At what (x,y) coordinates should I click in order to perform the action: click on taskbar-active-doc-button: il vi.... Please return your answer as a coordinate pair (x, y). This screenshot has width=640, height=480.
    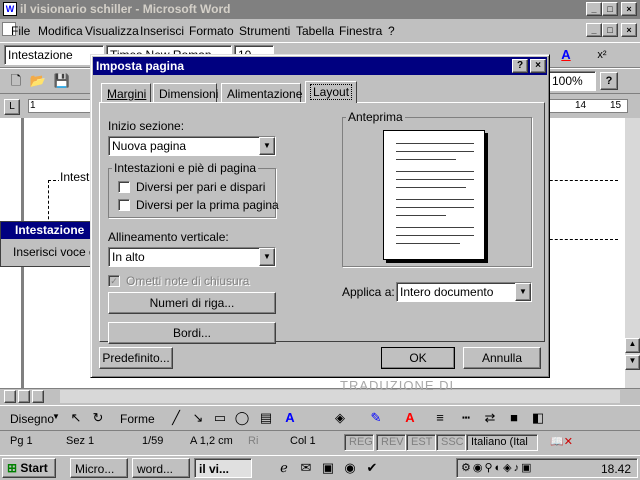
    Looking at the image, I should click on (223, 468).